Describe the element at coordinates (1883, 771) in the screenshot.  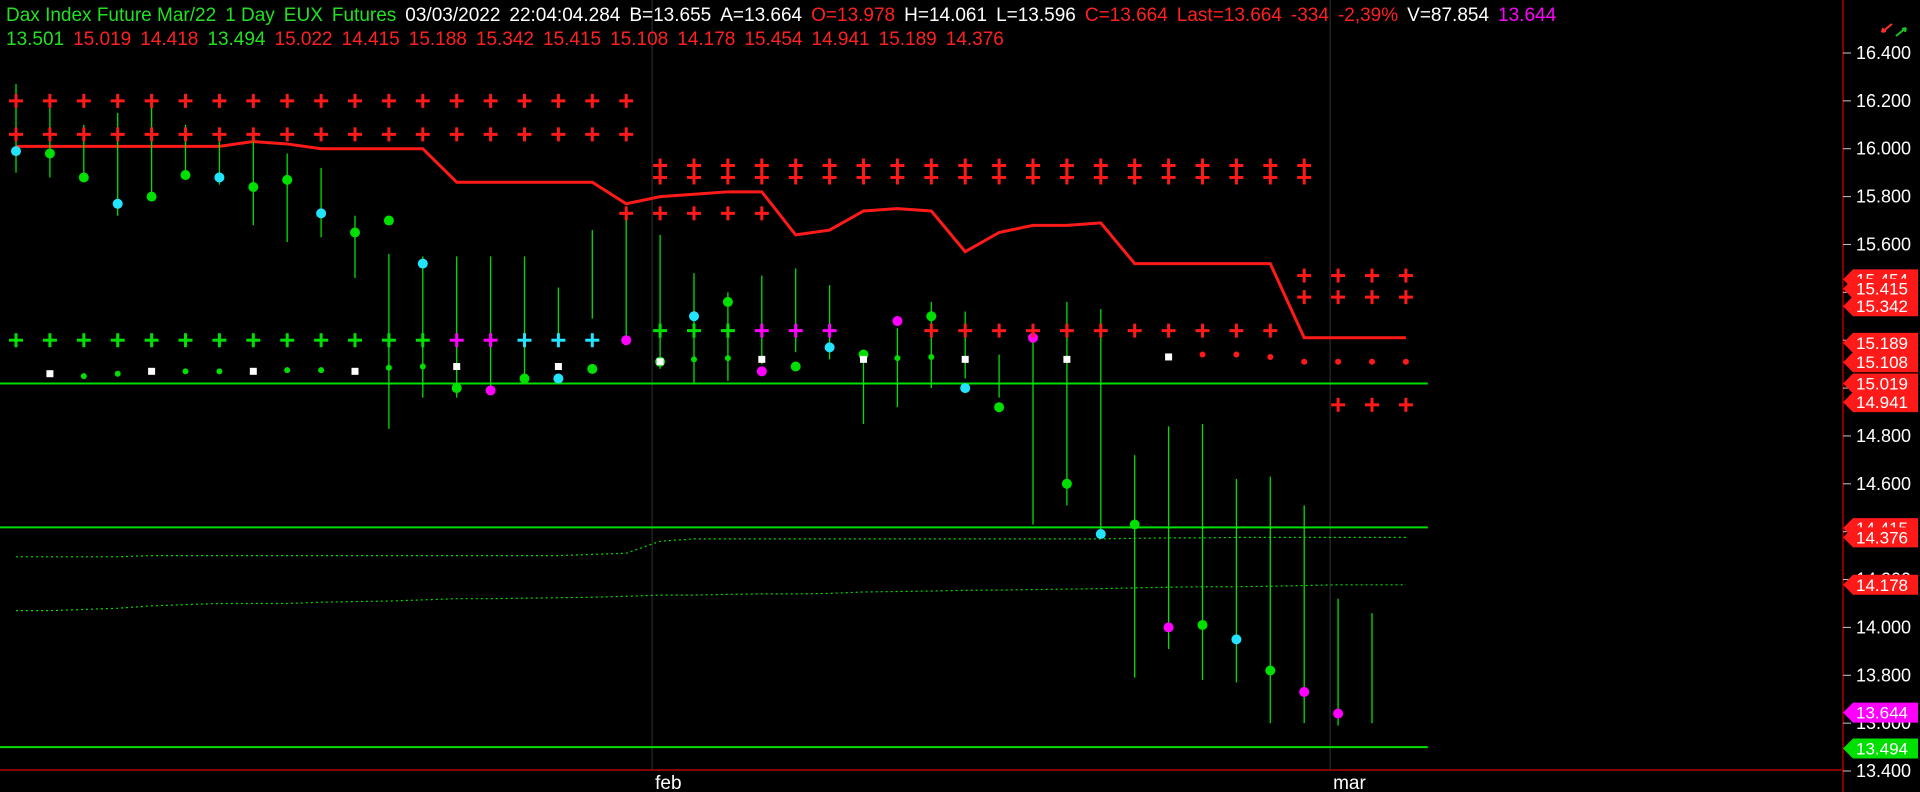
I see `y-tick-label: 13.400` at that location.